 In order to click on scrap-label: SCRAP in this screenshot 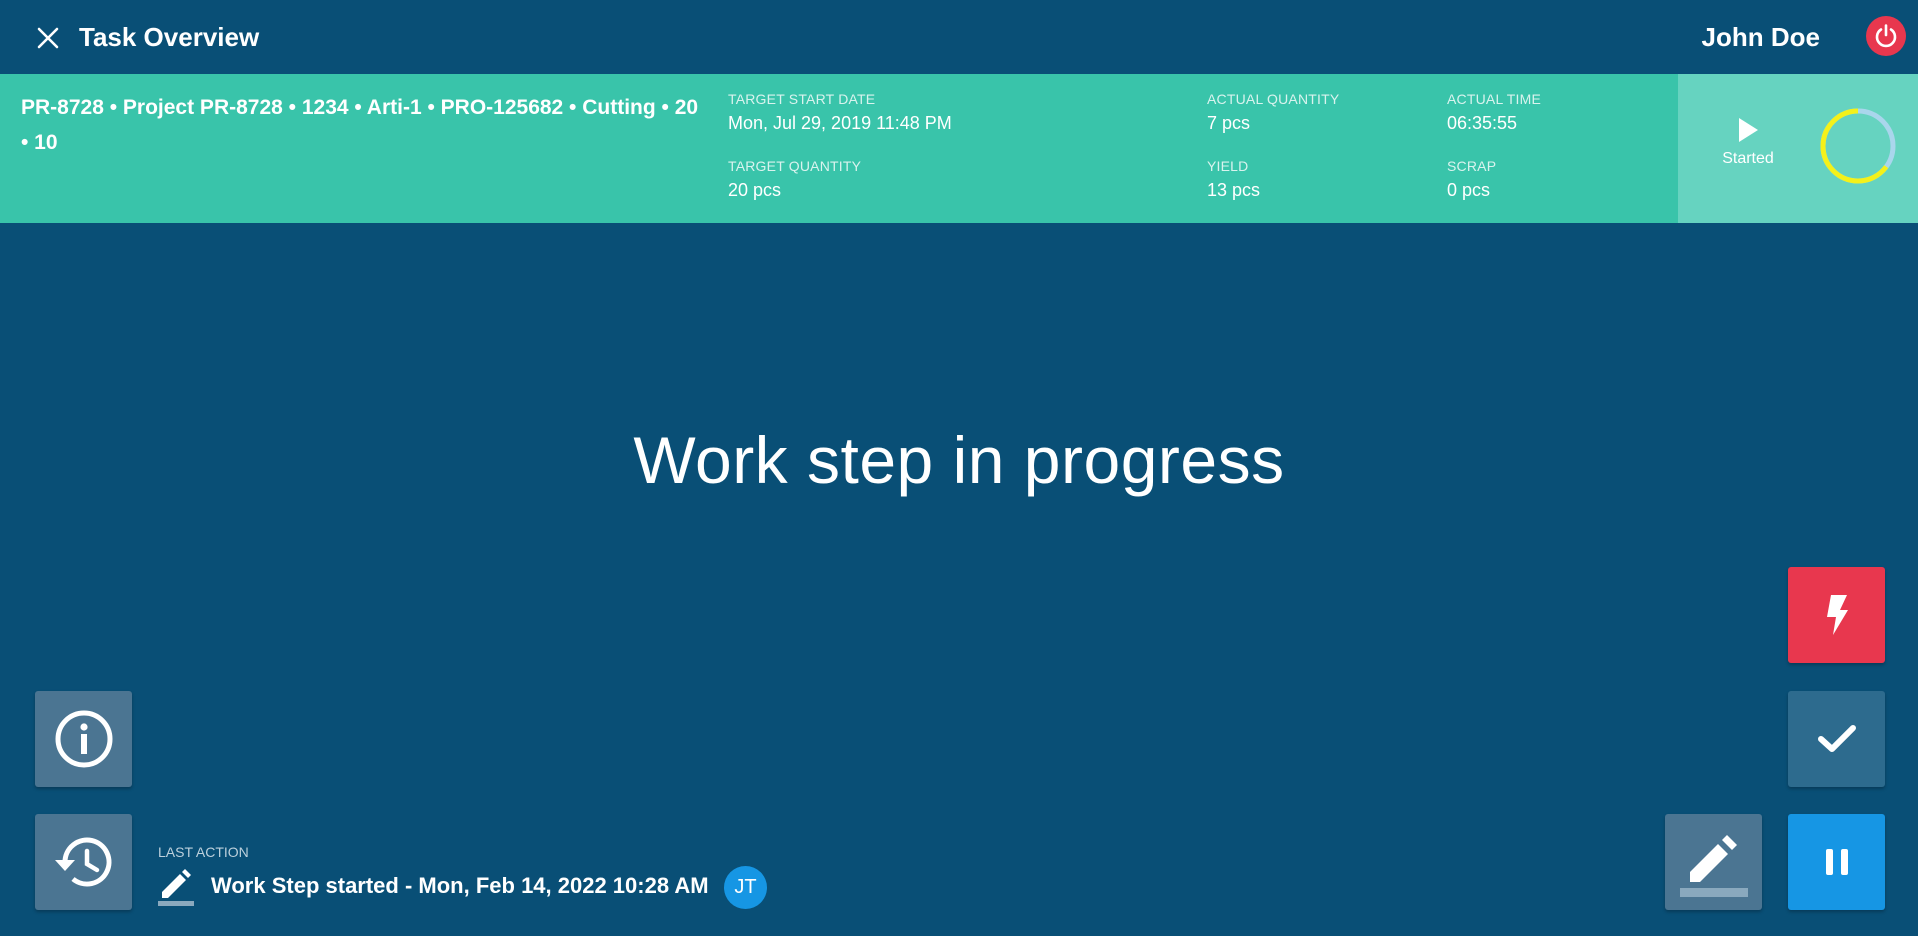, I will do `click(1472, 166)`.